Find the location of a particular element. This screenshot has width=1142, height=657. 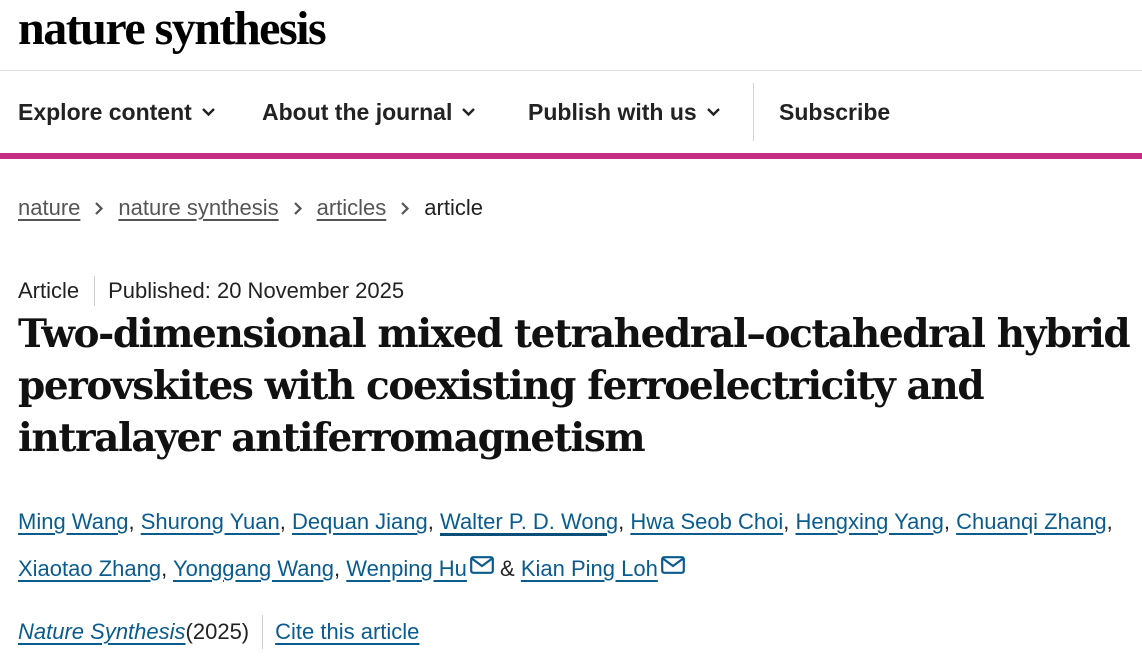

author-link: Chuanqi Zhang is located at coordinates (1031, 521).